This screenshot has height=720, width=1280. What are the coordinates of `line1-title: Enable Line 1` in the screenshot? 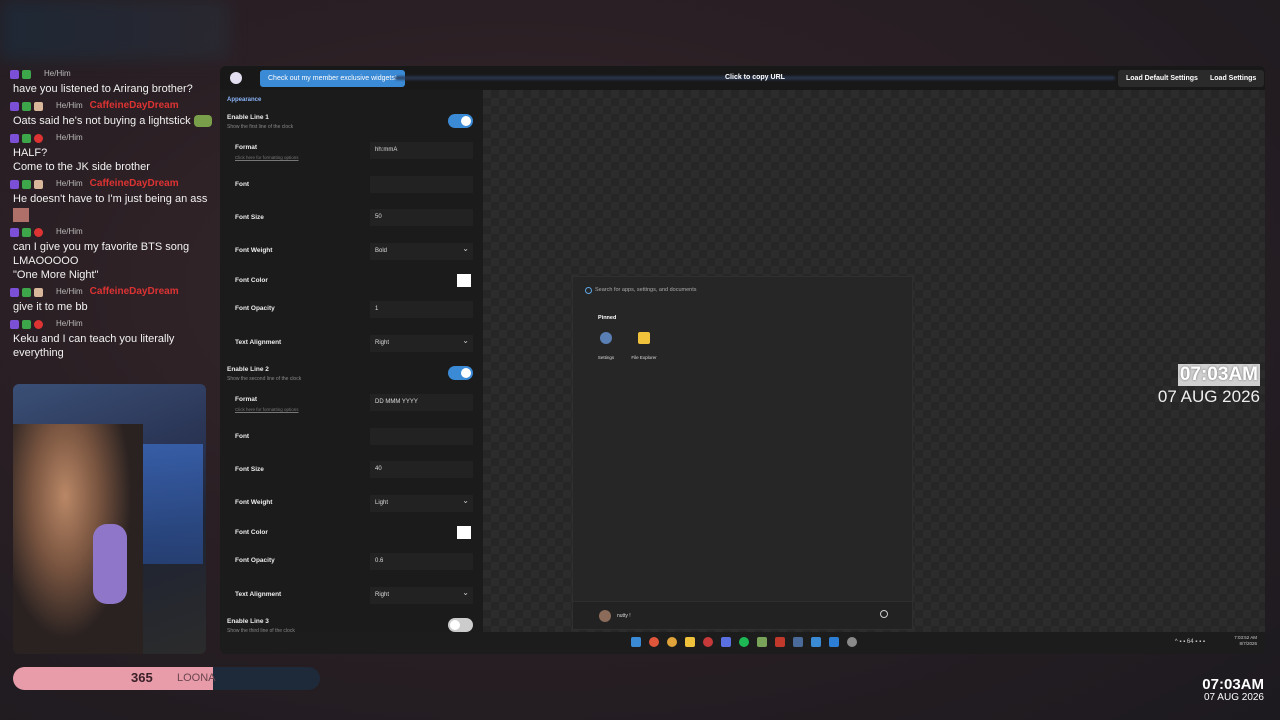 It's located at (248, 117).